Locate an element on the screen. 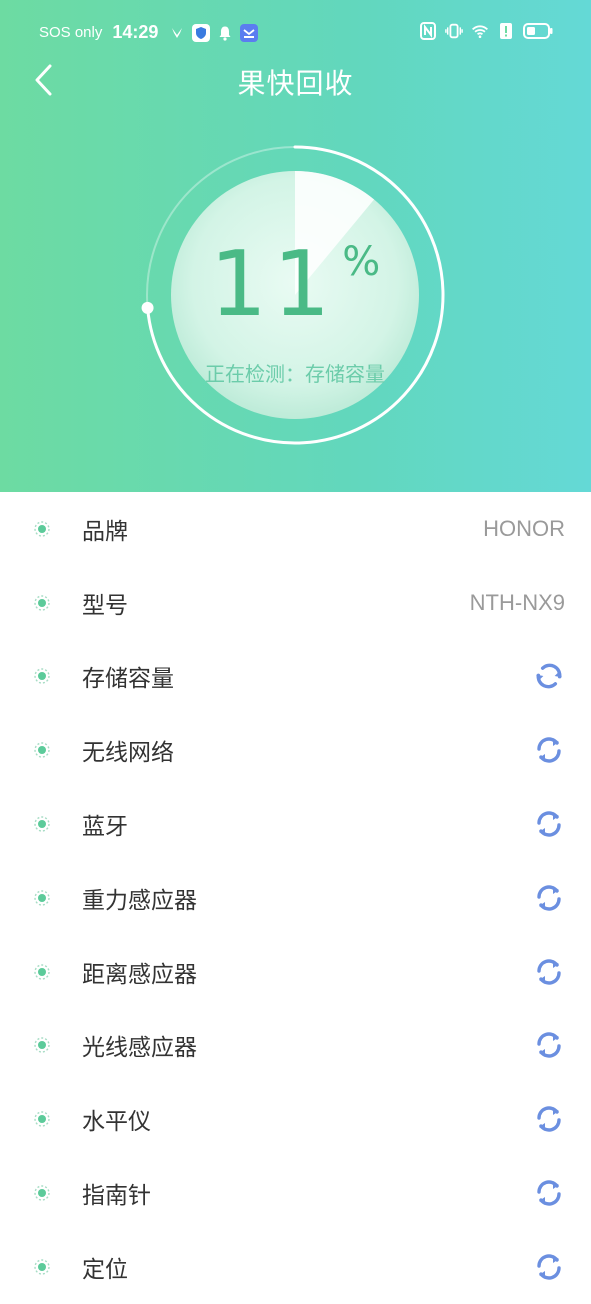 The height and width of the screenshot is (1304, 591). status-left: SOS only 14:29 is located at coordinates (149, 32).